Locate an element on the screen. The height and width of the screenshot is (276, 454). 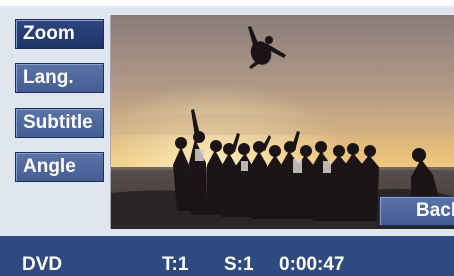
status-bar: DVD T:1 S:1 0:00:47 is located at coordinates (227, 256).